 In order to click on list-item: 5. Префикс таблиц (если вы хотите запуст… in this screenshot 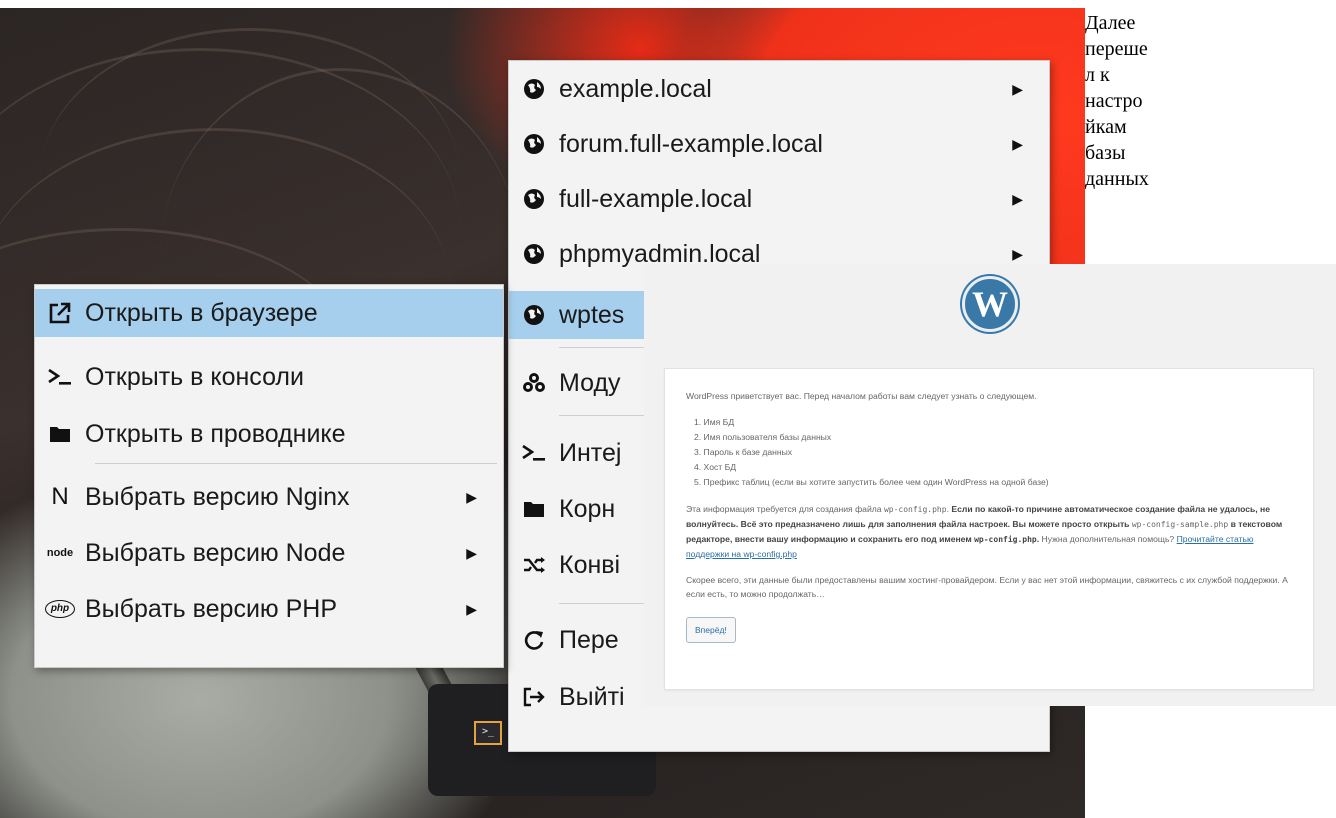, I will do `click(871, 482)`.